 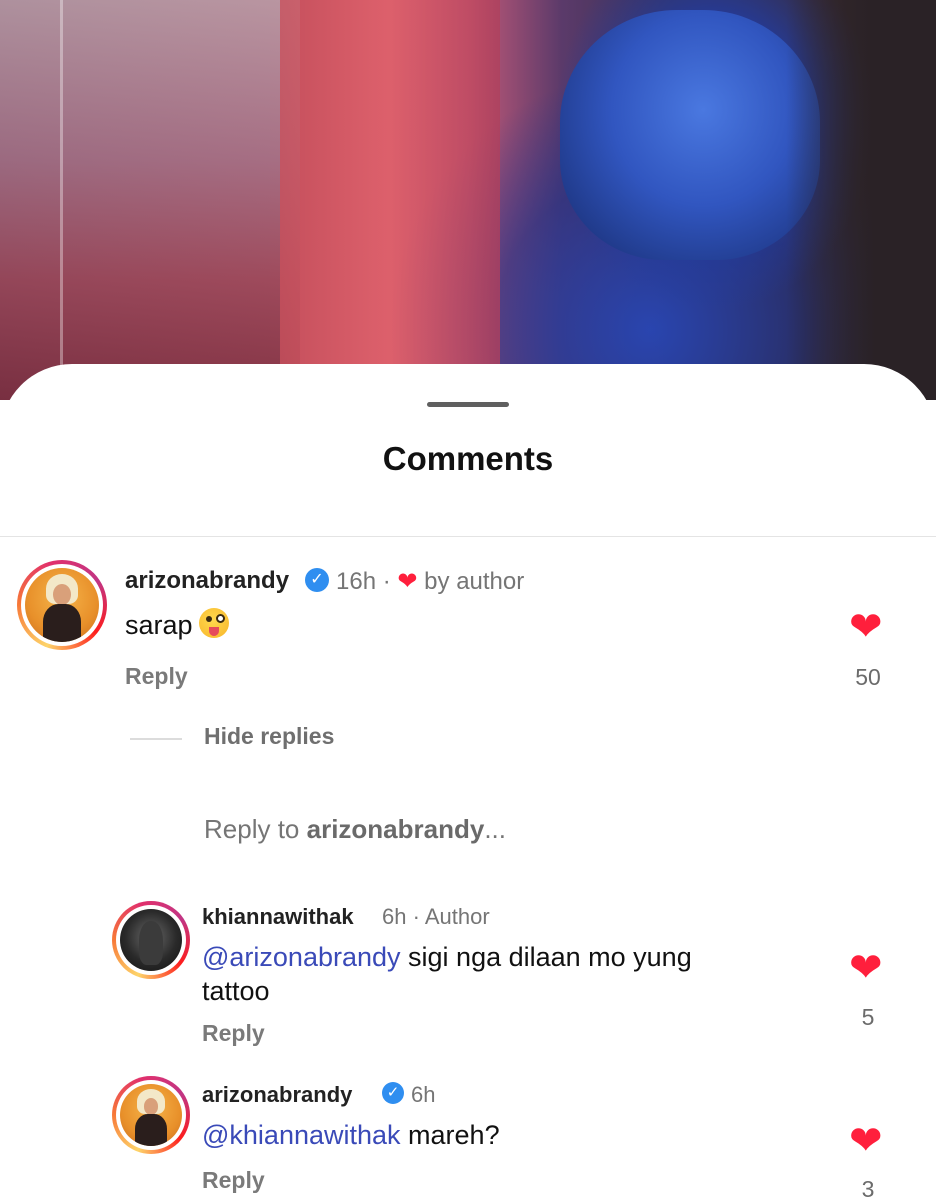 What do you see at coordinates (301, 1135) in the screenshot?
I see `mention-link: @khiannawithak` at bounding box center [301, 1135].